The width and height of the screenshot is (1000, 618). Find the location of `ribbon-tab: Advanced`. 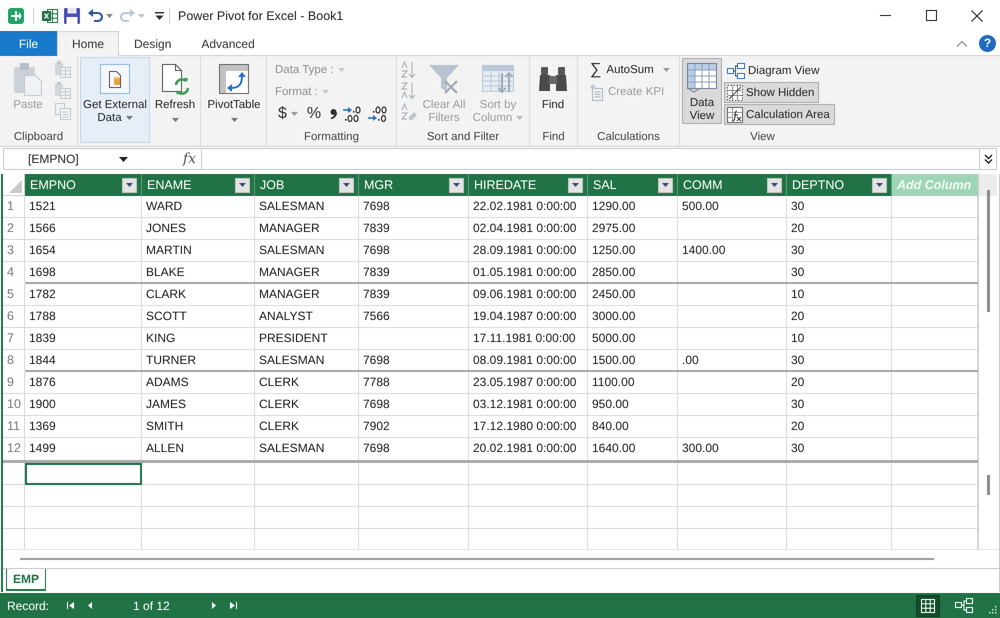

ribbon-tab: Advanced is located at coordinates (228, 43).